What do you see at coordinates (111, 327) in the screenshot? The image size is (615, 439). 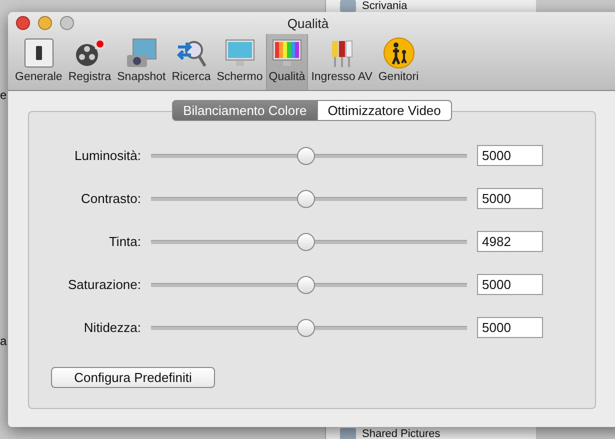 I see `slider-label: Nitidezza:` at bounding box center [111, 327].